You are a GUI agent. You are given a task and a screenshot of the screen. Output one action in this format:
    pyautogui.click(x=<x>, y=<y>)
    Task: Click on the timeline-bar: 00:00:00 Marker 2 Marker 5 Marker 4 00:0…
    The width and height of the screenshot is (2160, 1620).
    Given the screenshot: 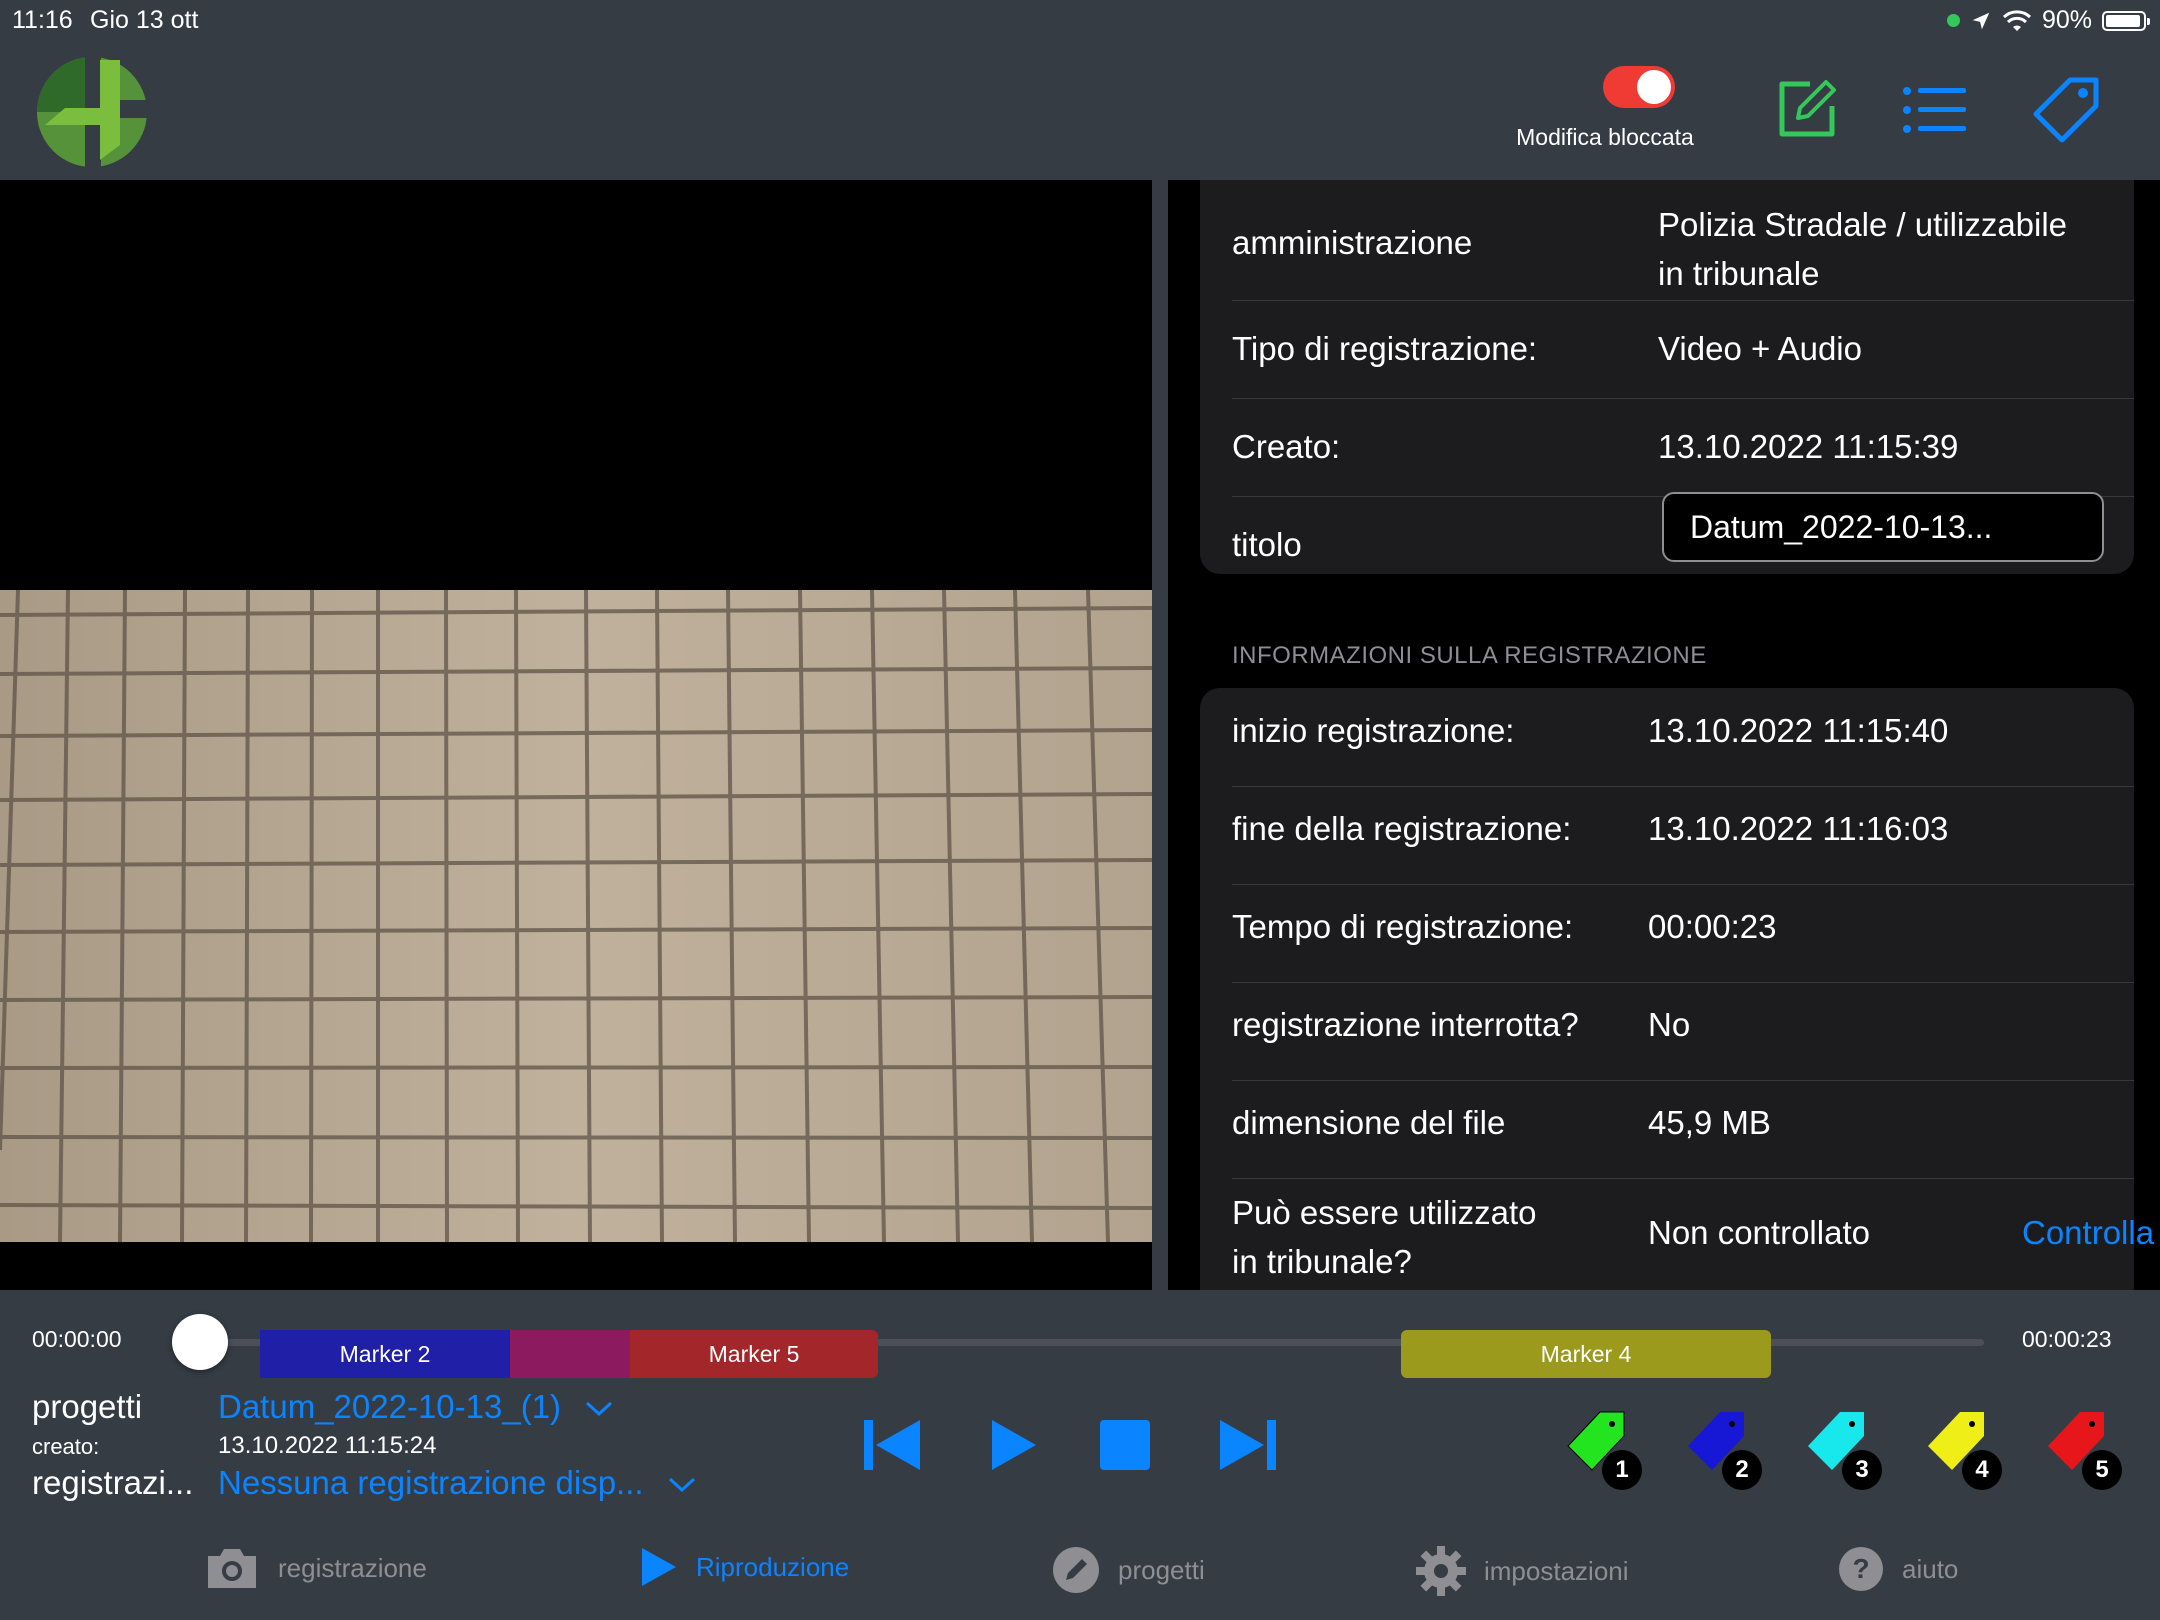 What is the action you would take?
    pyautogui.click(x=1080, y=1340)
    